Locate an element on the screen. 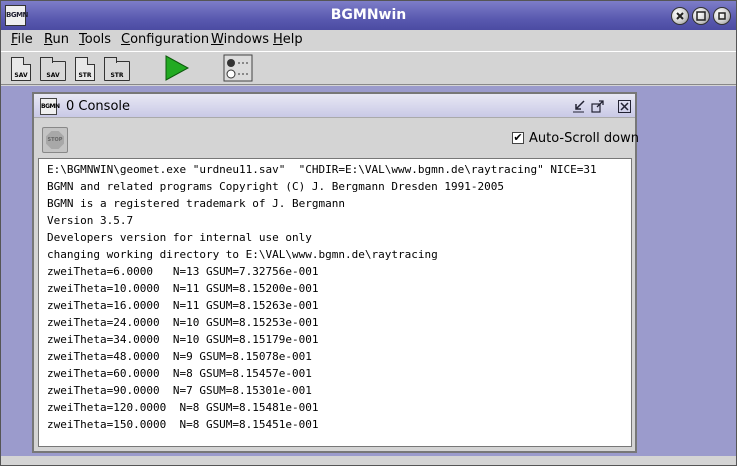  close-window-button is located at coordinates (680, 16).